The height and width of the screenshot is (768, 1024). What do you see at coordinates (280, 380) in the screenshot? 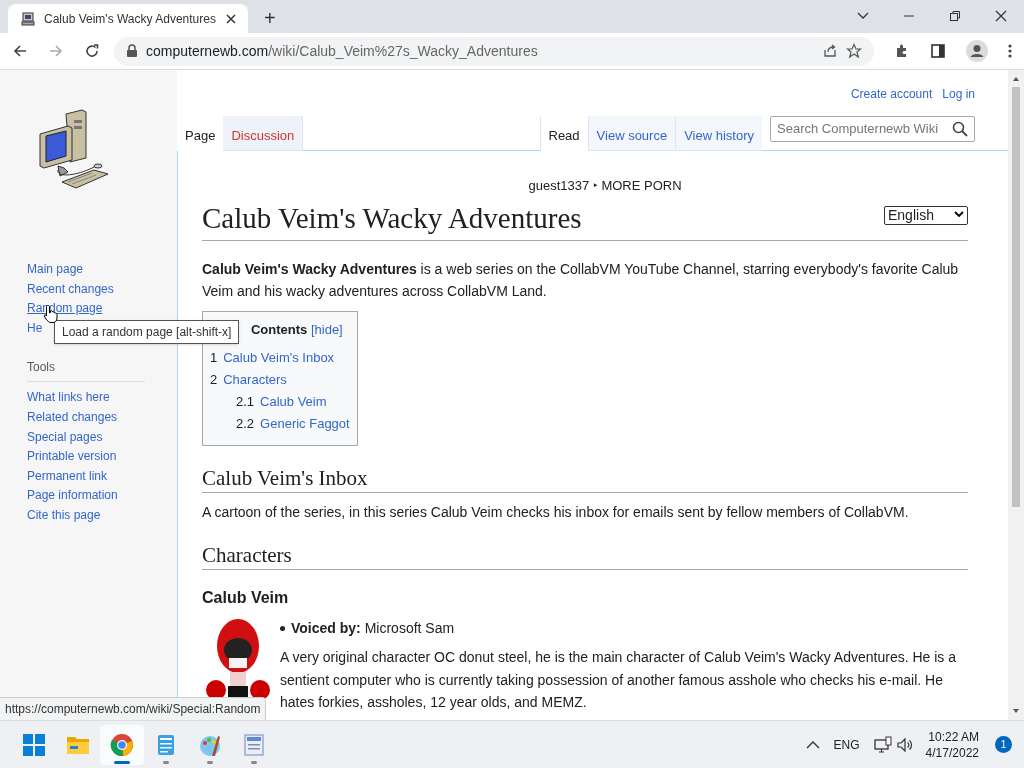
I see `toc-link: 2 Characters` at bounding box center [280, 380].